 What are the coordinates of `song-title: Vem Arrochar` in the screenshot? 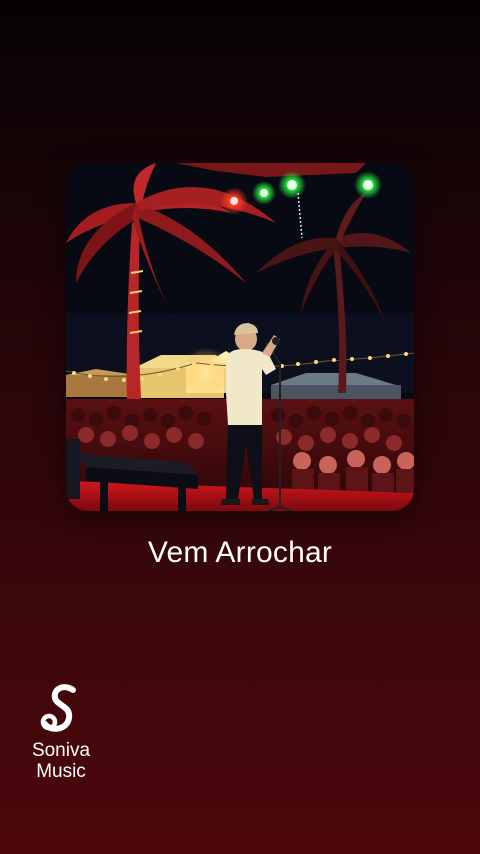 It's located at (240, 552).